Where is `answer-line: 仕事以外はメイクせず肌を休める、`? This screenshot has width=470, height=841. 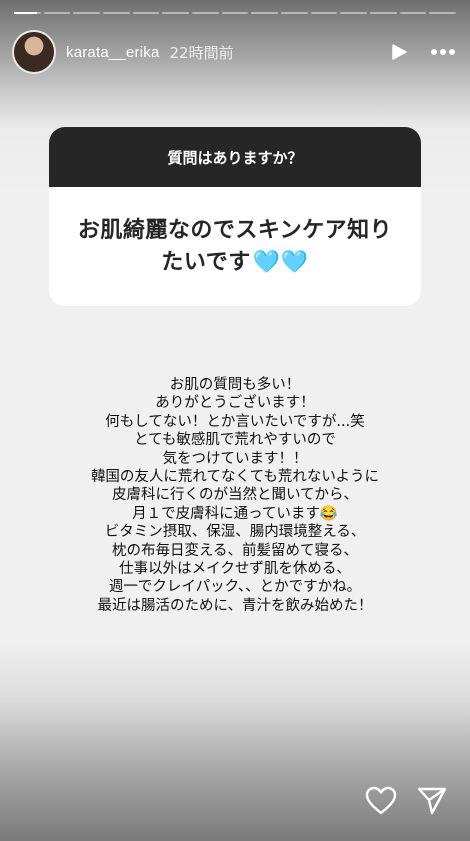
answer-line: 仕事以外はメイクせず肌を休める、 is located at coordinates (235, 569).